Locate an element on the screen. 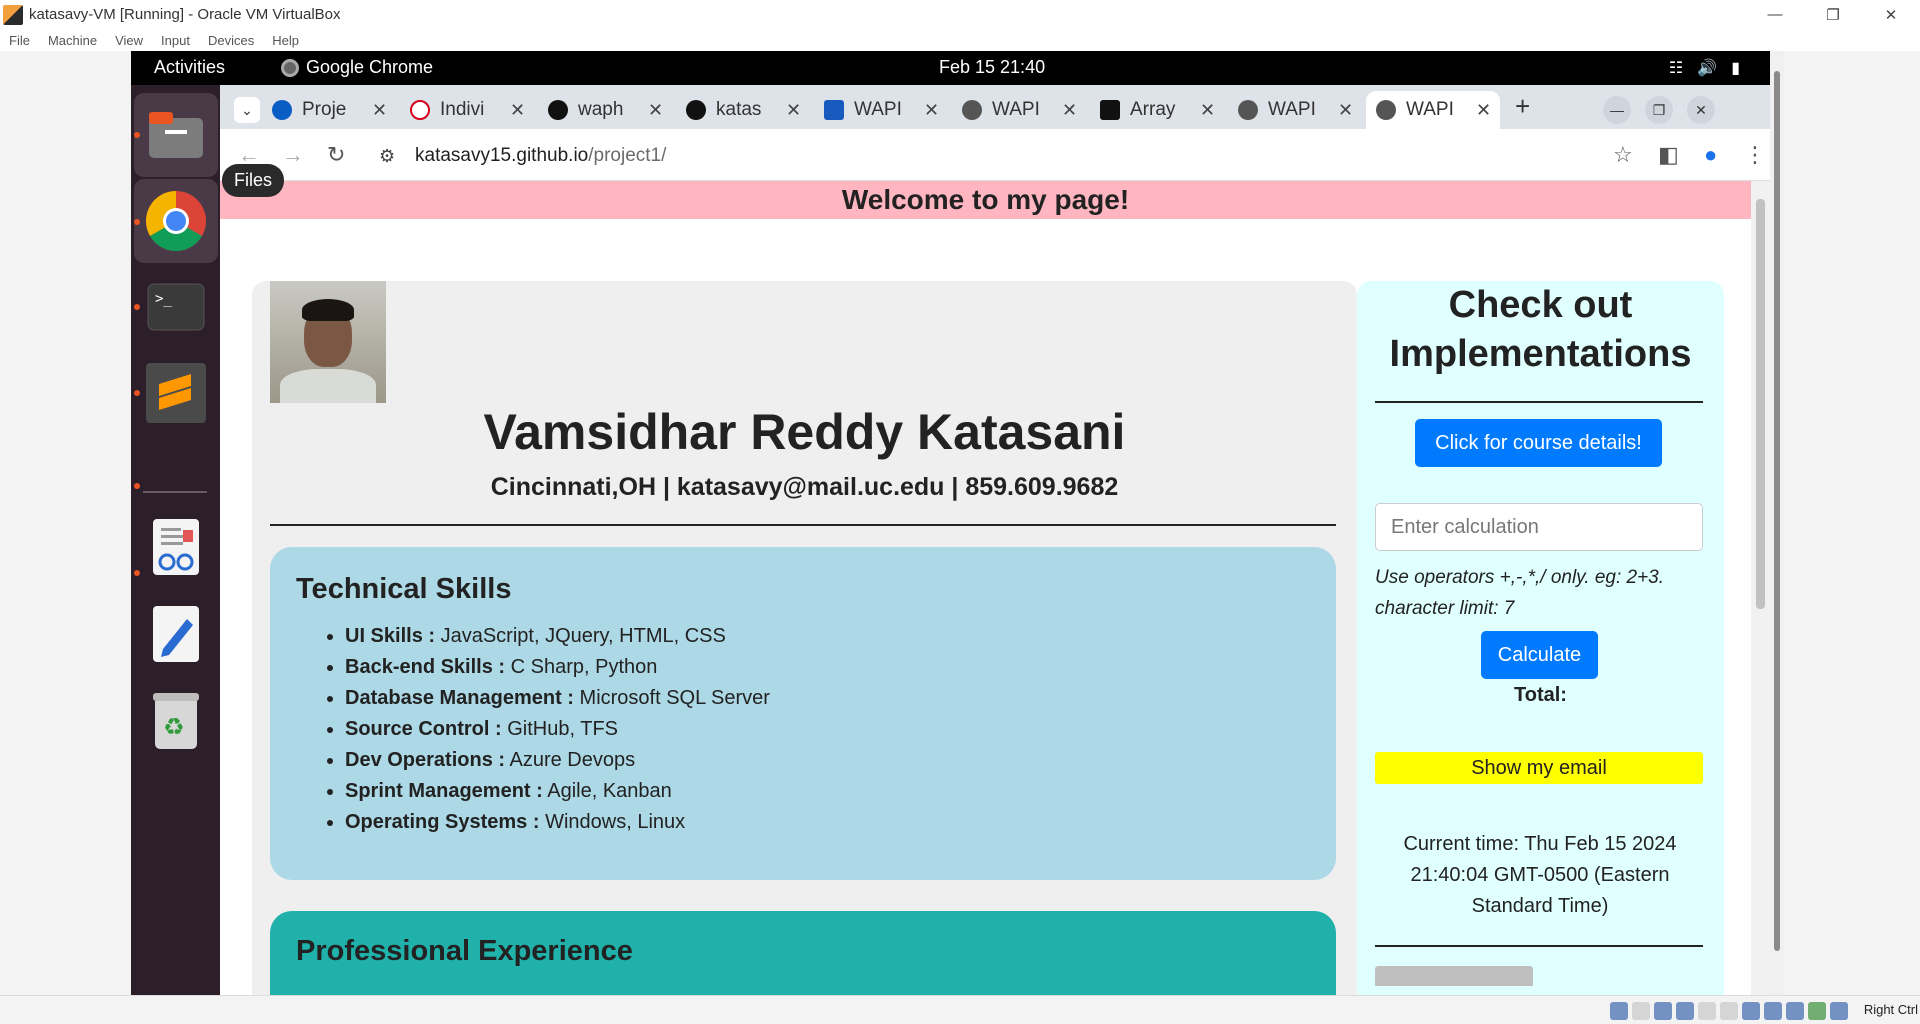  usb-icon is located at coordinates (1707, 1011).